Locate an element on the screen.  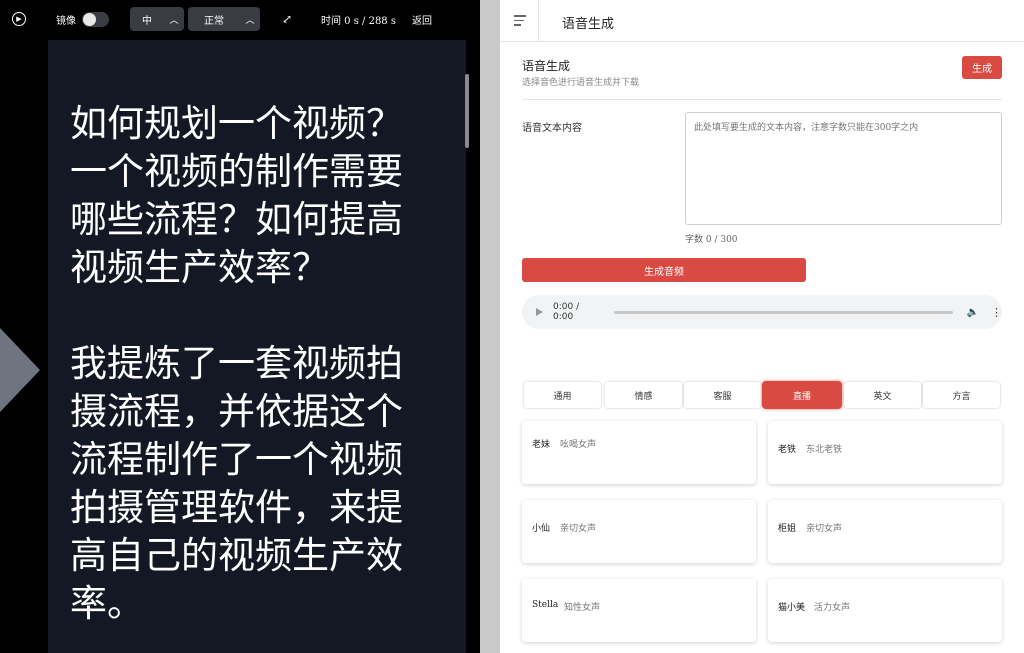
tab-live: 直播 is located at coordinates (802, 395).